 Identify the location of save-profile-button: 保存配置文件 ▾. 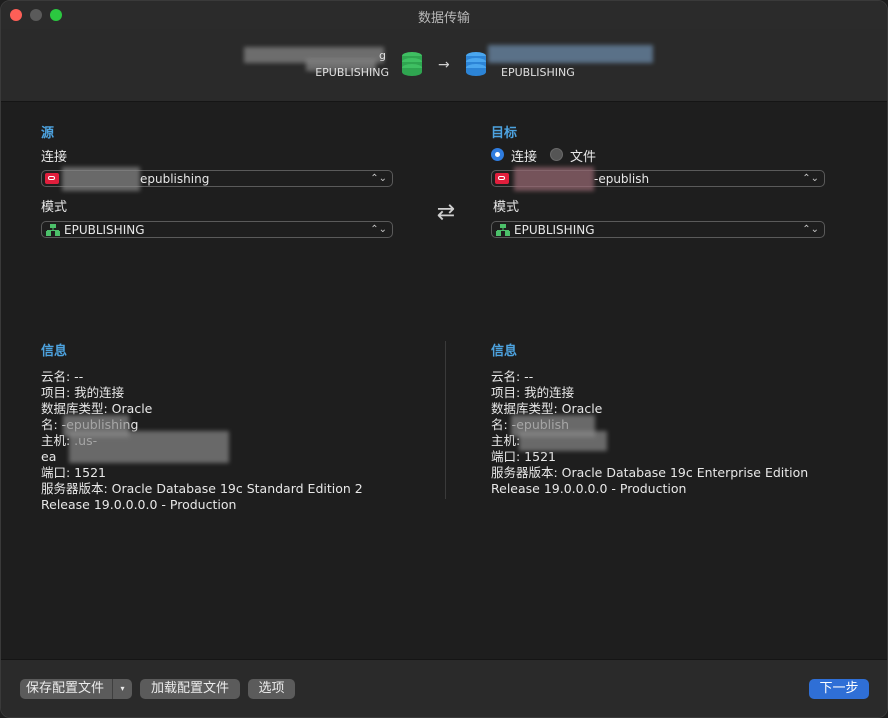
(76, 689).